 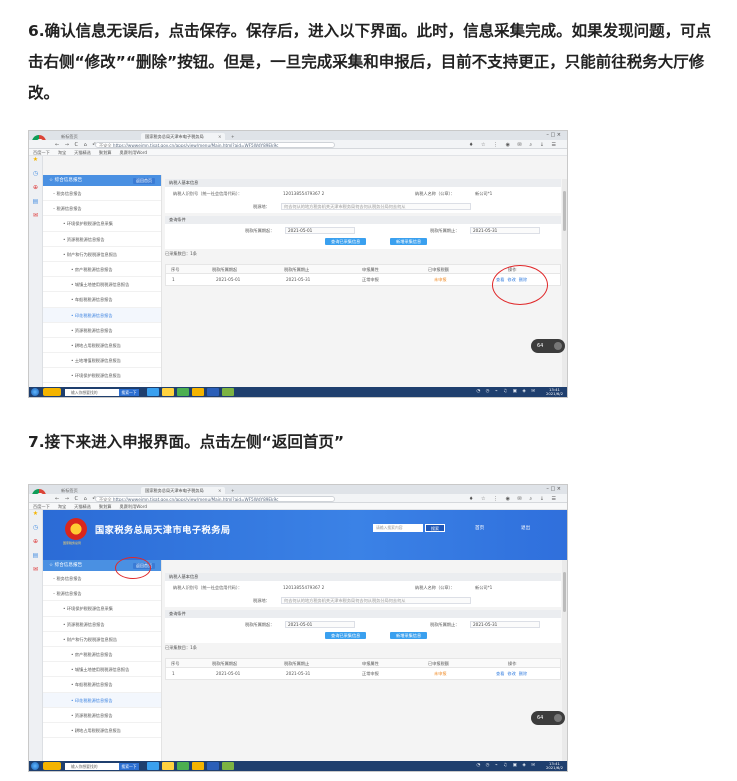 What do you see at coordinates (102, 361) in the screenshot?
I see `sidebar-item: • 土地增值税税源信息报告` at bounding box center [102, 361].